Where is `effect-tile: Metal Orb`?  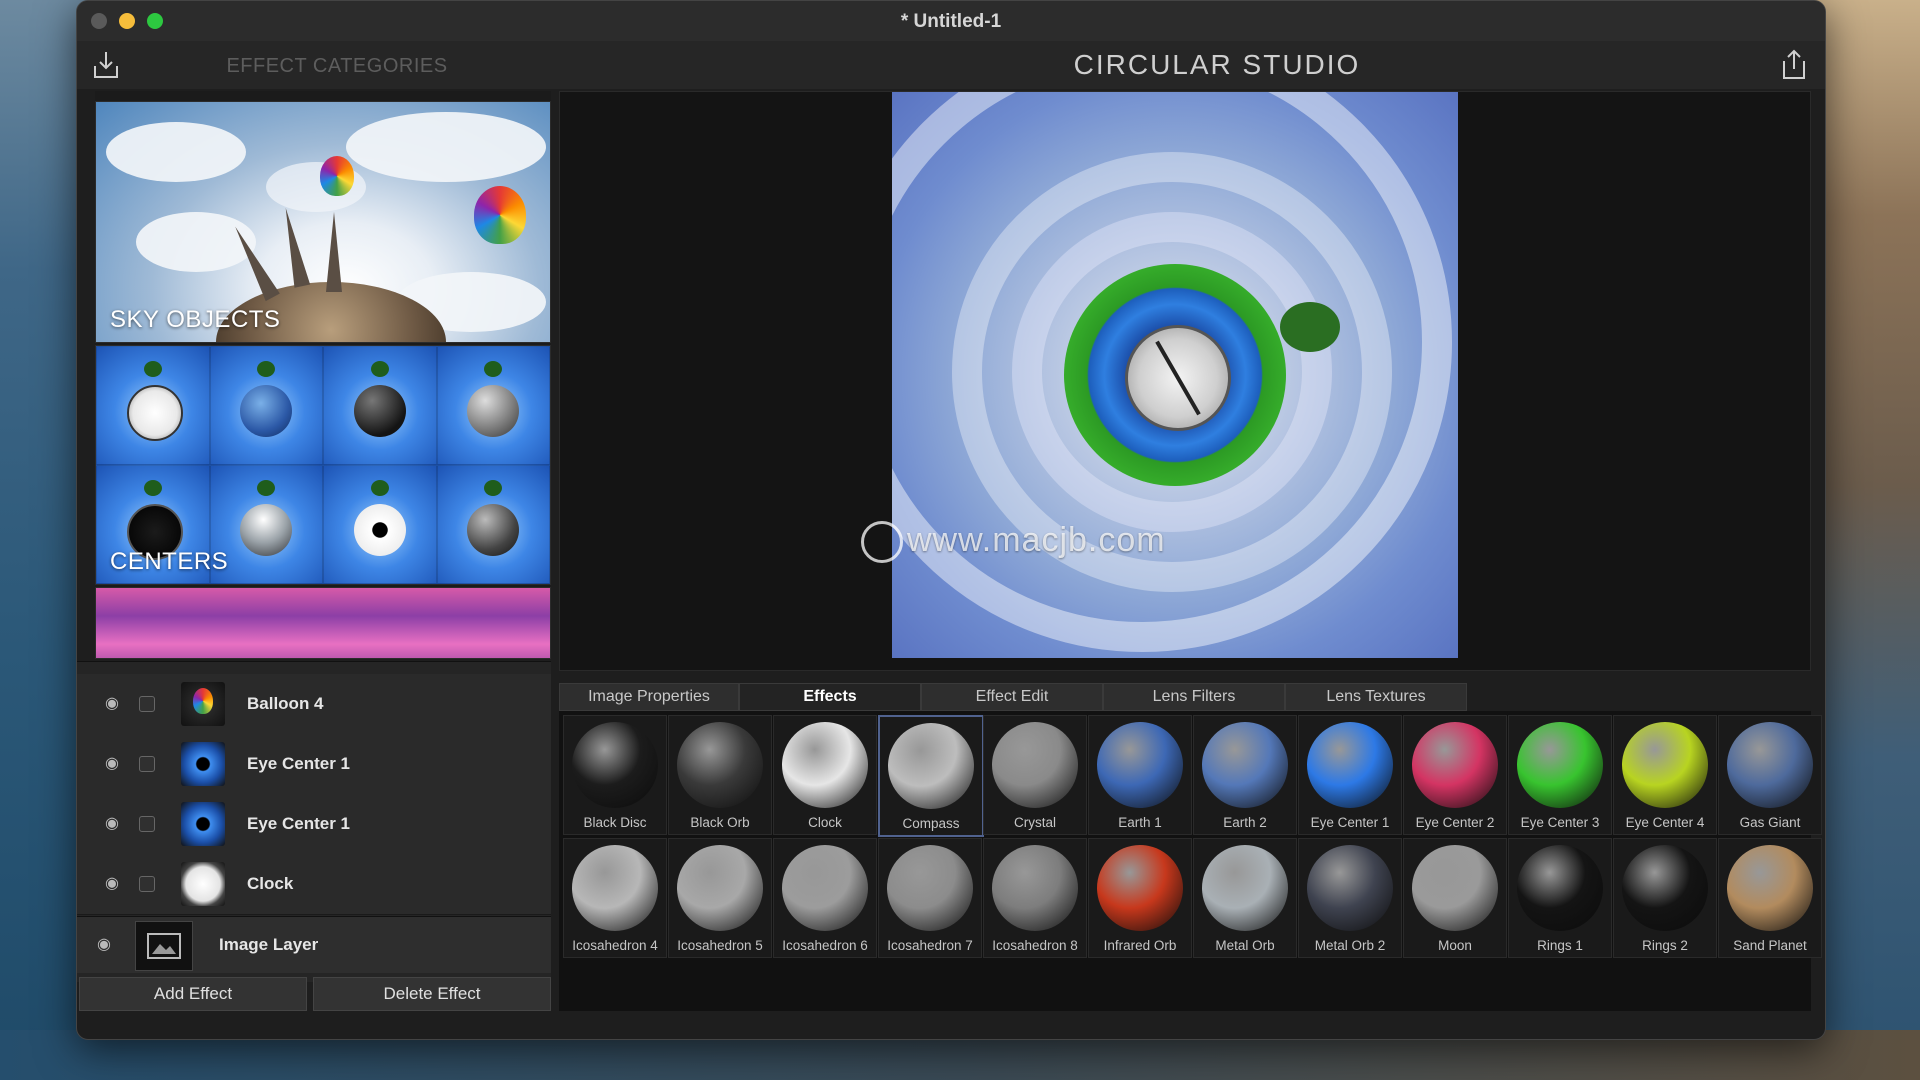 effect-tile: Metal Orb is located at coordinates (1245, 898).